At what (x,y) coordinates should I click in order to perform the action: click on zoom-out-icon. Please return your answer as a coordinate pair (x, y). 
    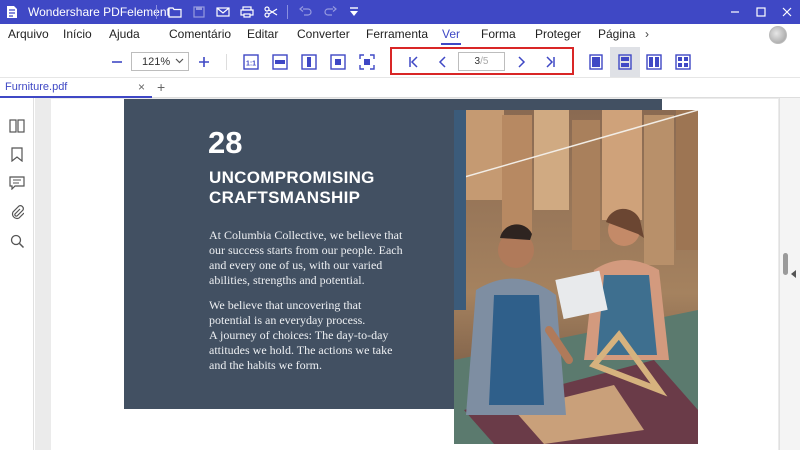
    Looking at the image, I should click on (117, 62).